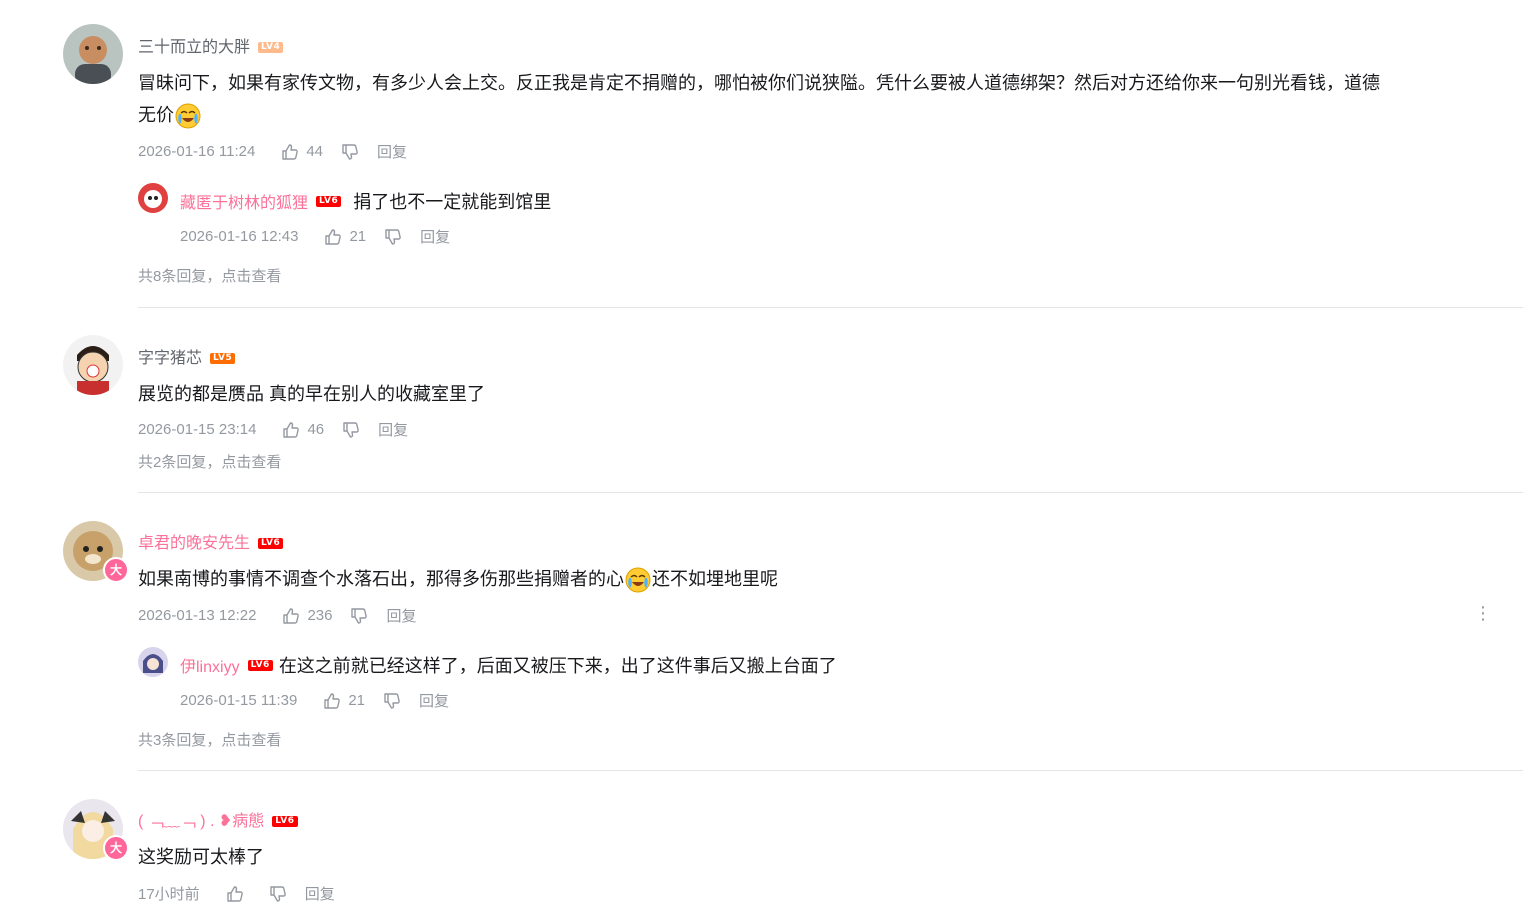 The width and height of the screenshot is (1535, 920). I want to click on like-button: 46, so click(303, 430).